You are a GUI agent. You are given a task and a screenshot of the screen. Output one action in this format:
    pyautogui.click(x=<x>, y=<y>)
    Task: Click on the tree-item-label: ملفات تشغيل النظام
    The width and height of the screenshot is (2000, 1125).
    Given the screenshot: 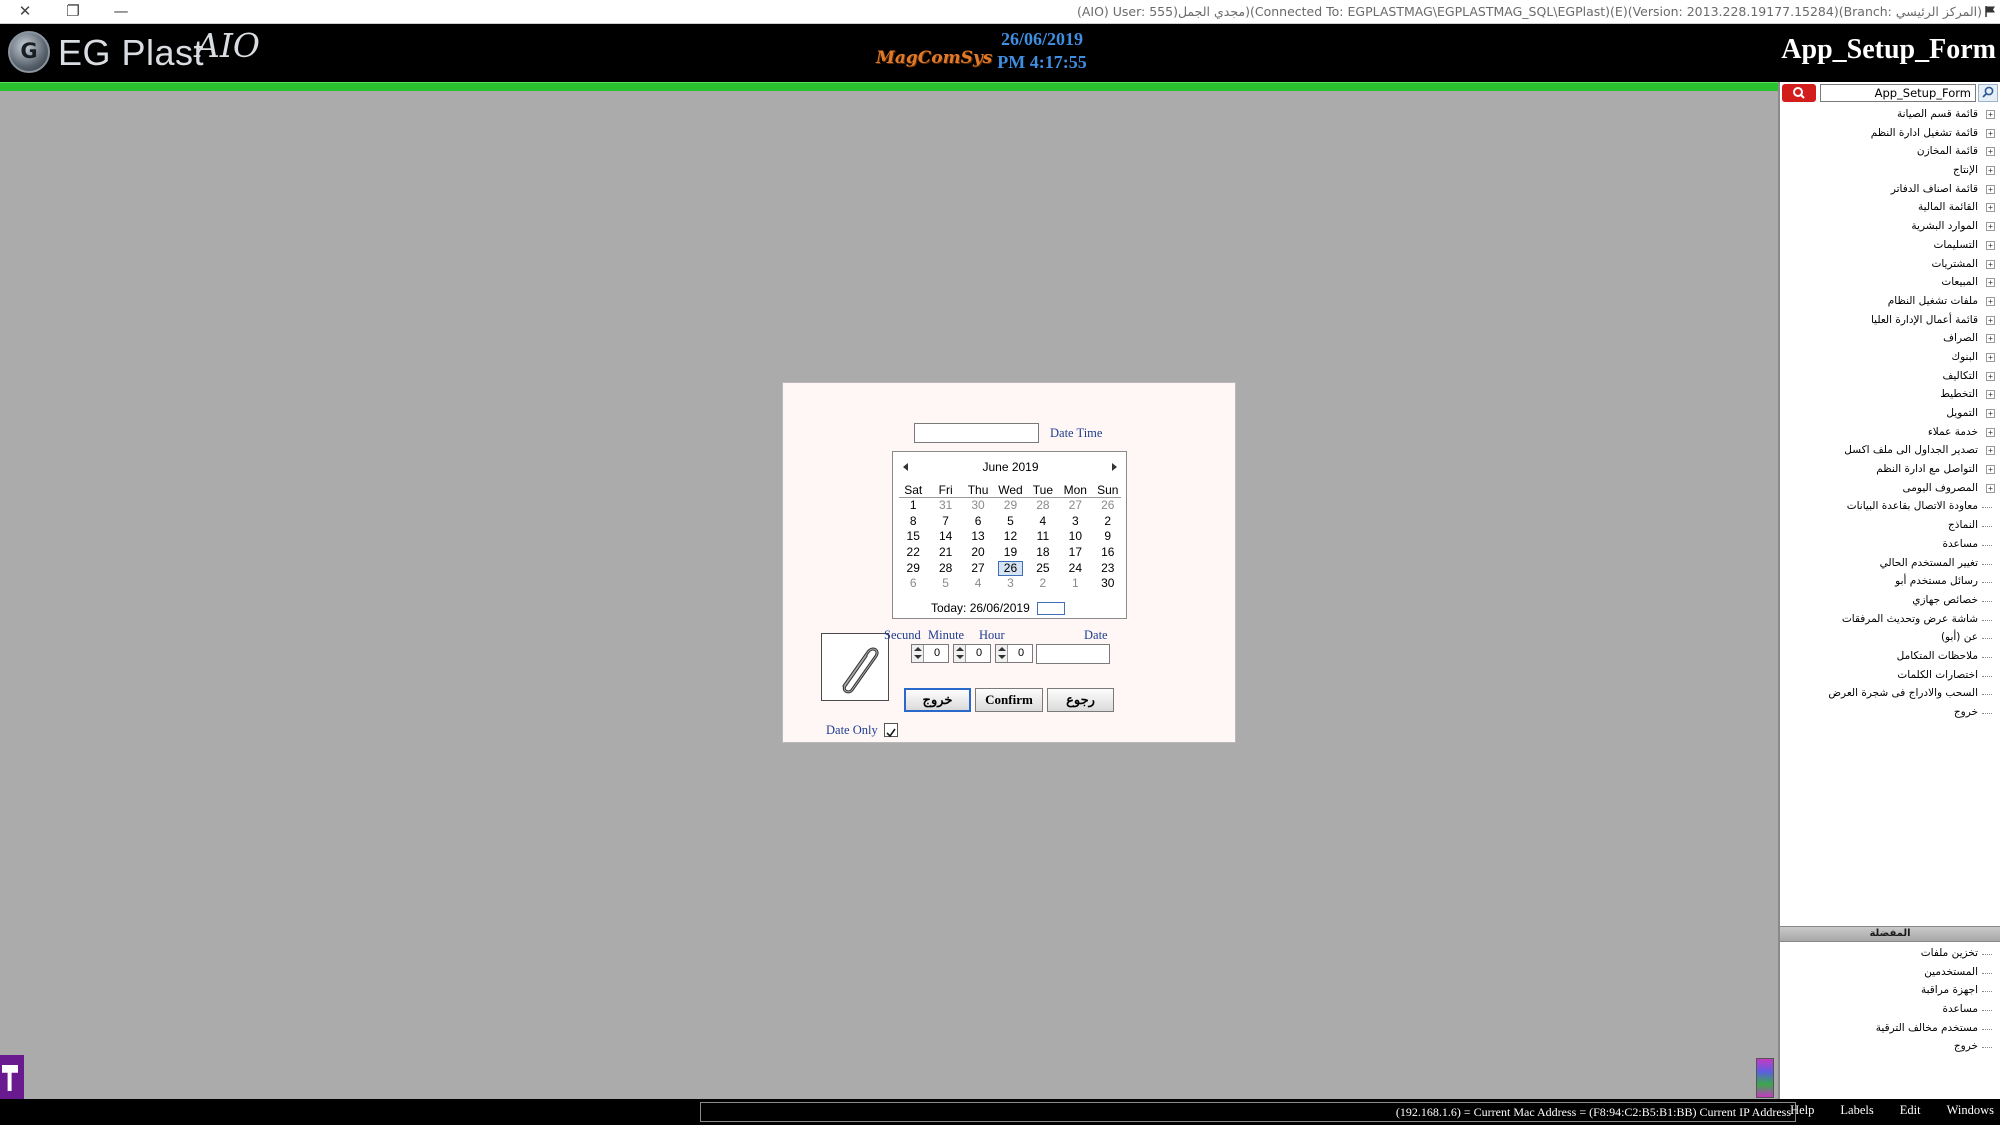 What is the action you would take?
    pyautogui.click(x=1933, y=301)
    